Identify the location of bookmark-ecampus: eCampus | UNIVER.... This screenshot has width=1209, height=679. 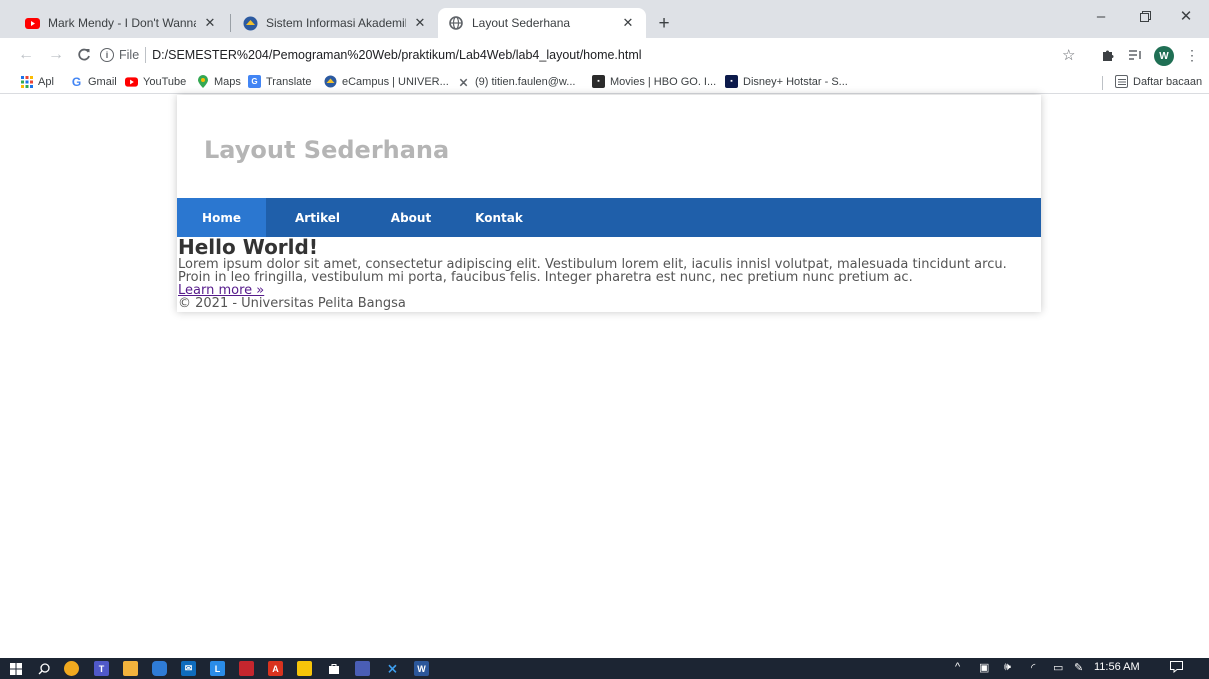
(386, 81).